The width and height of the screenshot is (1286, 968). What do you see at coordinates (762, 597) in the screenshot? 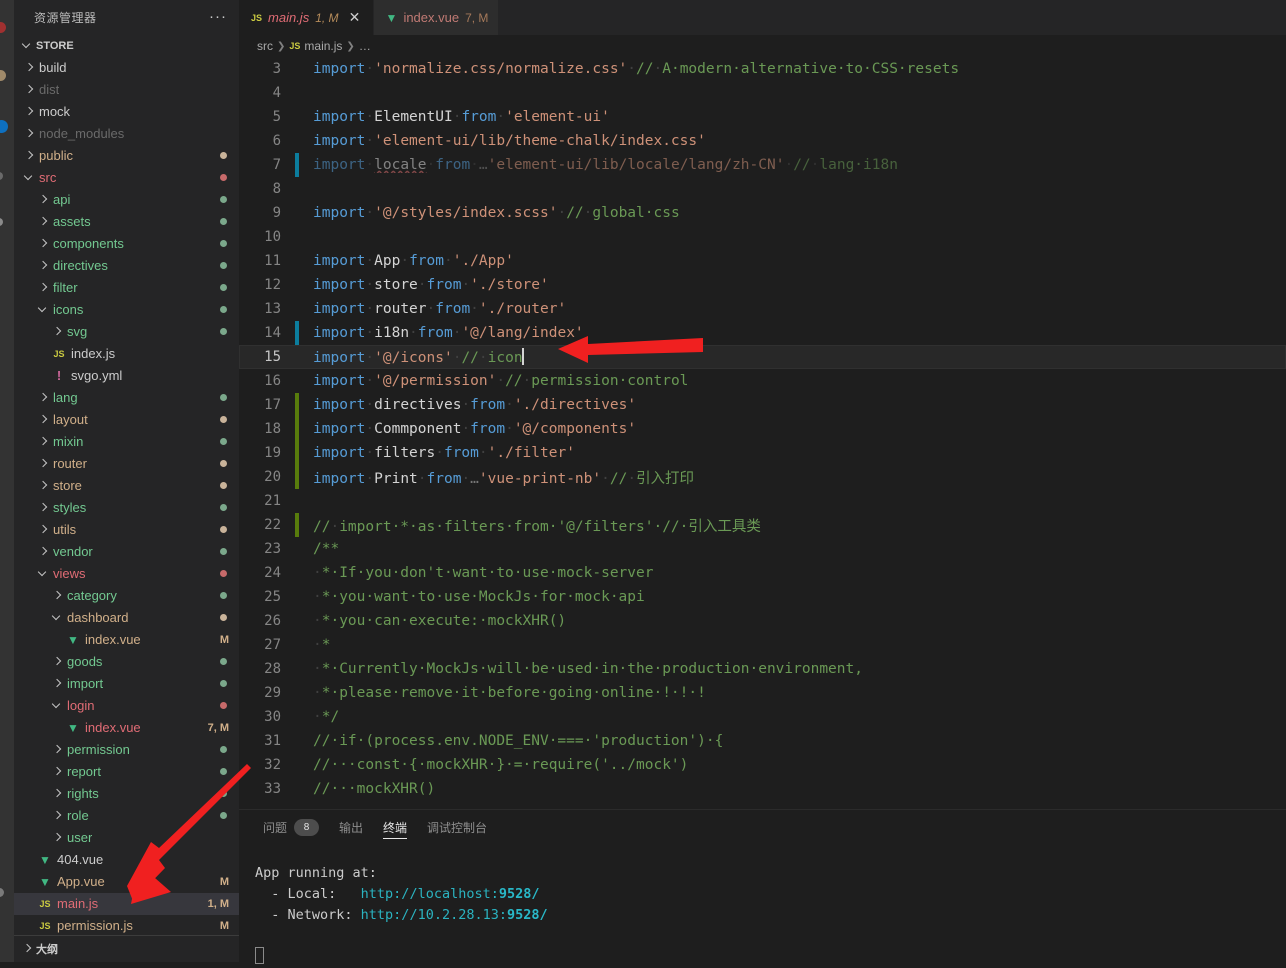
I see `code-line-25: 25 ·*·you·want·to·use·MockJs·for·mock·api` at bounding box center [762, 597].